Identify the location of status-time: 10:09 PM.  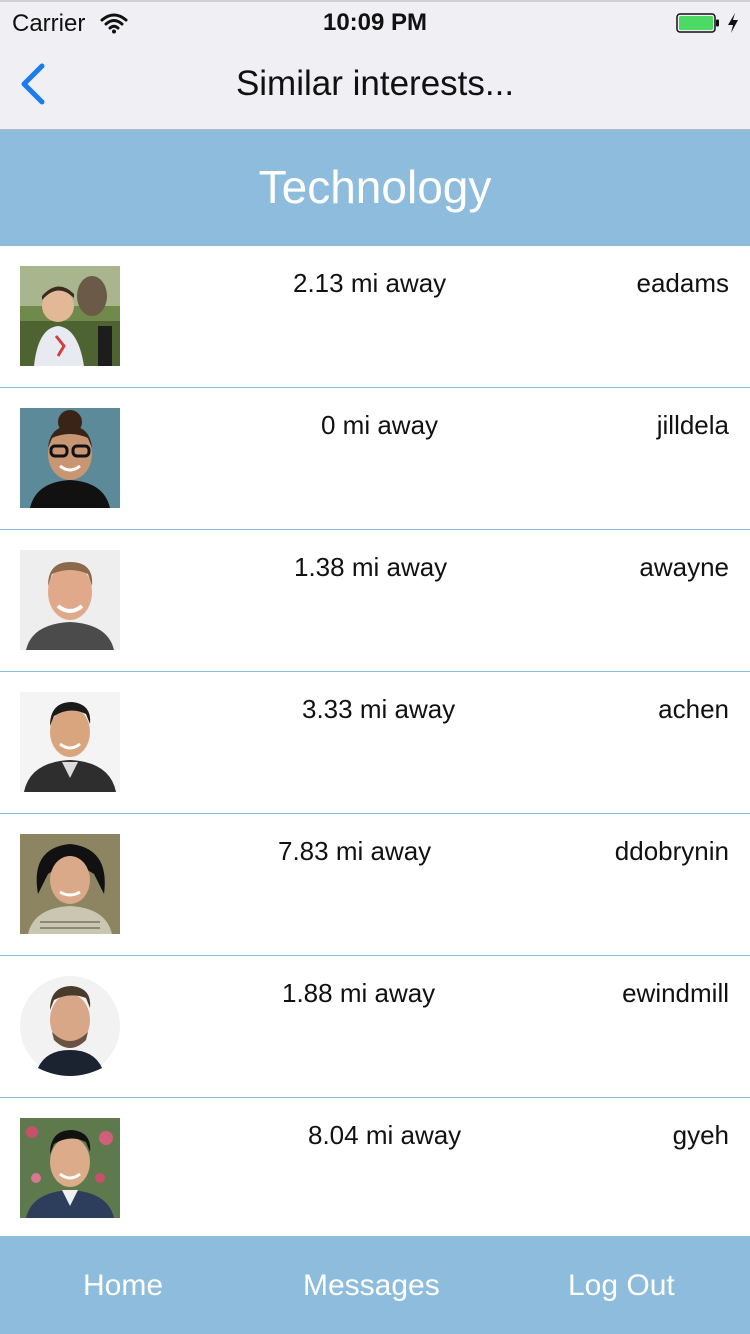
(375, 22).